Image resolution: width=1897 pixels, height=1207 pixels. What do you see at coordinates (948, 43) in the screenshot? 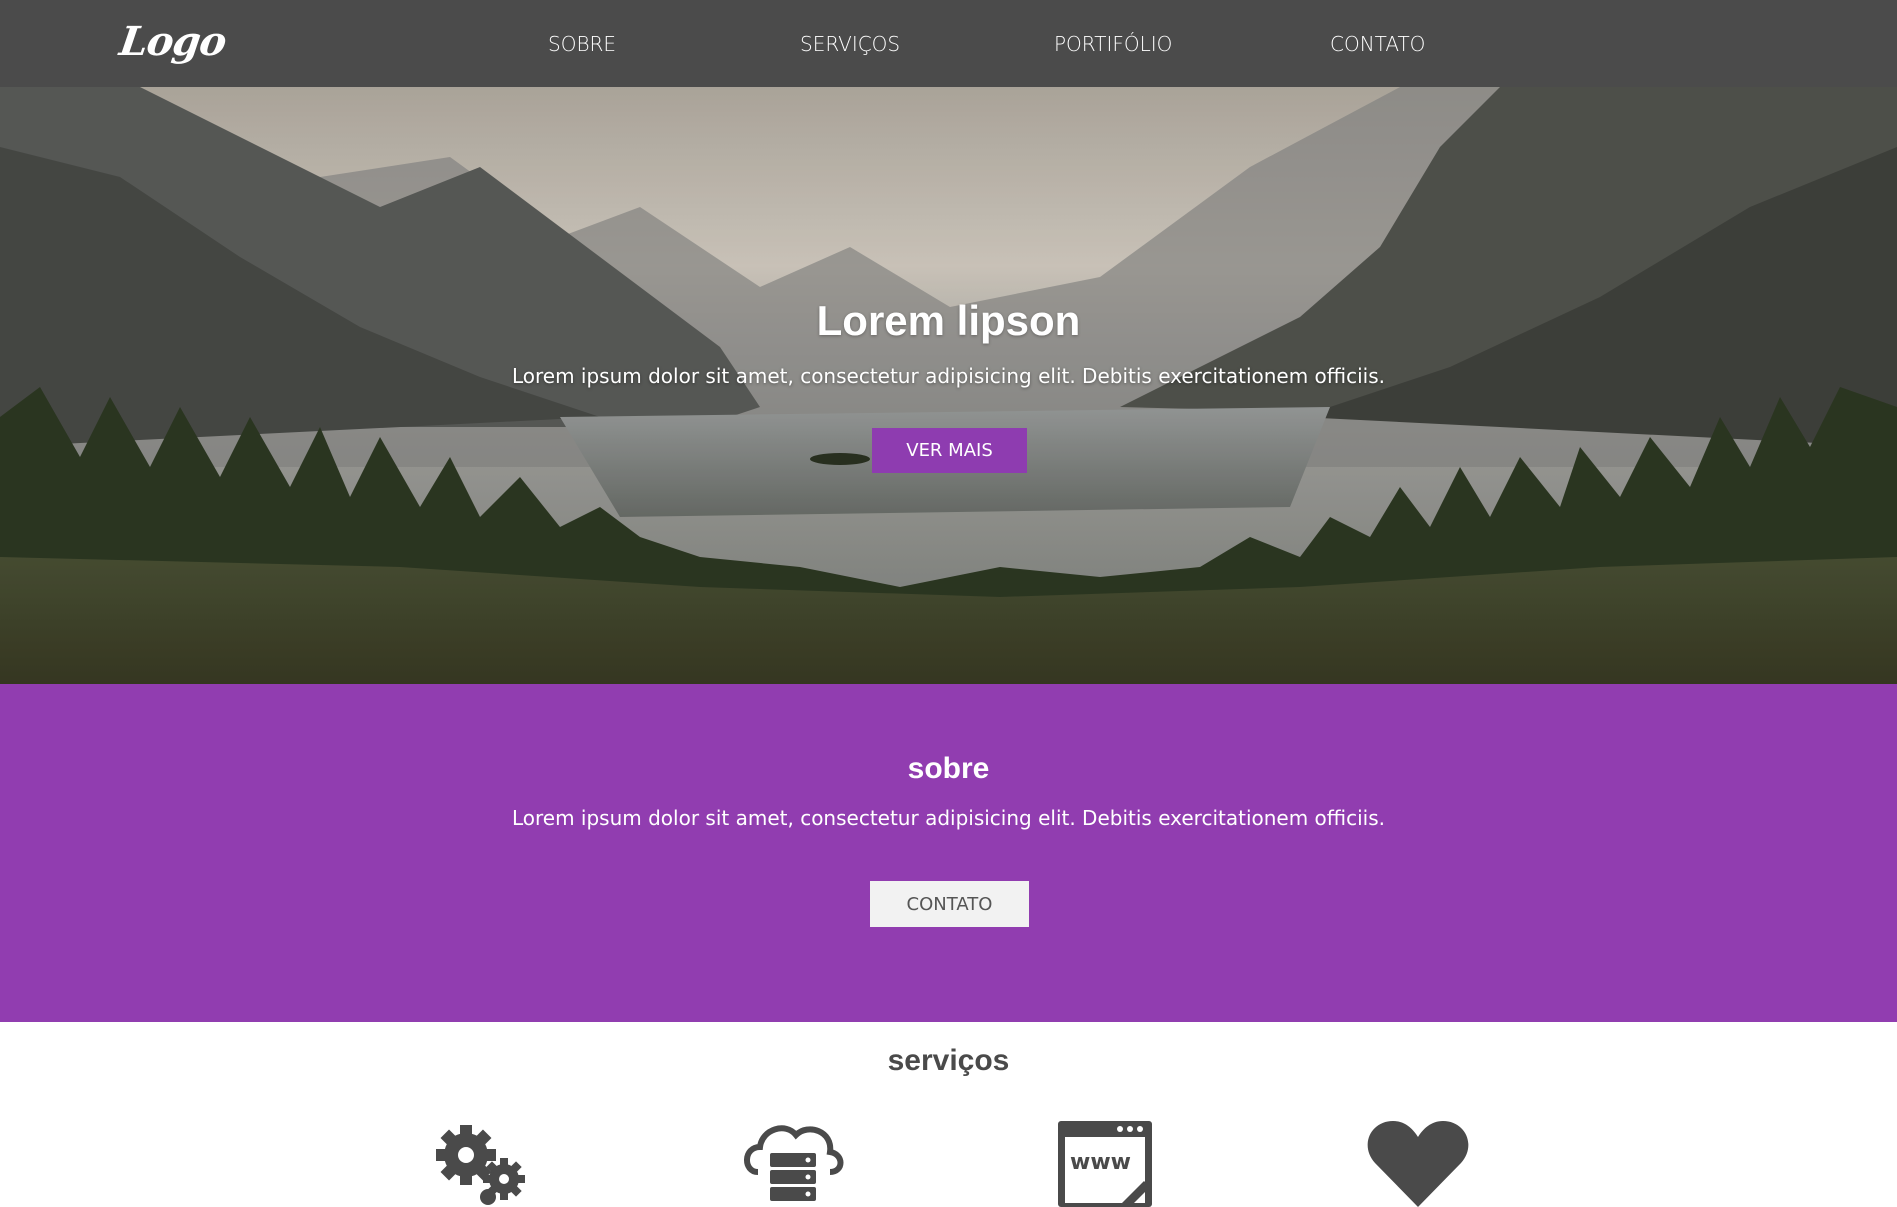
I see `top-navbar: Logo SOBRE SERVIÇOS PORTIFÓLIO CONTATO` at bounding box center [948, 43].